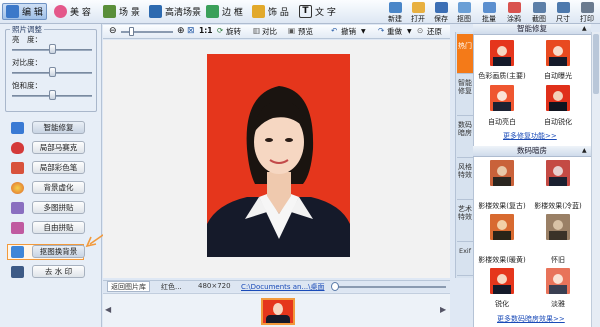 Image resolution: width=600 pixels, height=327 pixels. I want to click on tab-edit: 编 辑, so click(24, 11).